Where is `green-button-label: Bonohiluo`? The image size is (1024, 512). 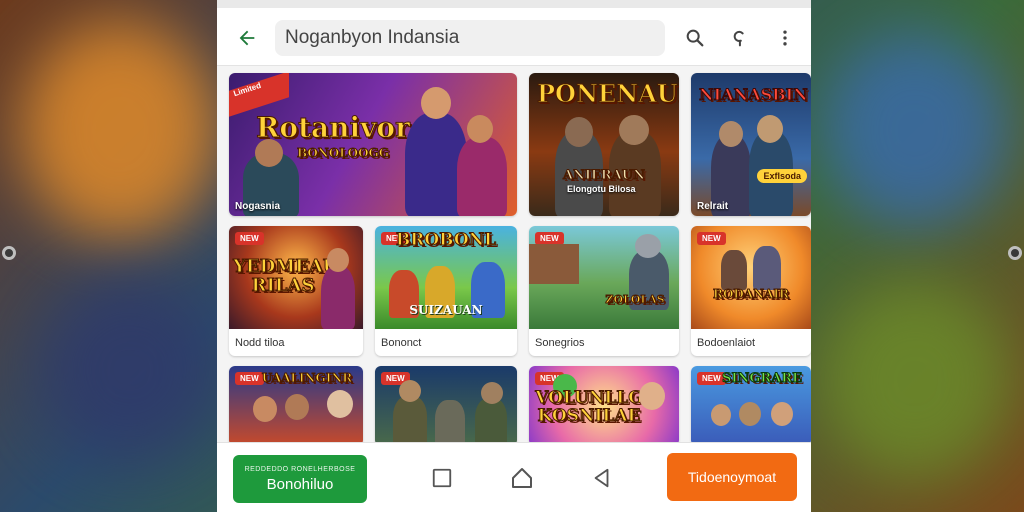 green-button-label: Bonohiluo is located at coordinates (300, 484).